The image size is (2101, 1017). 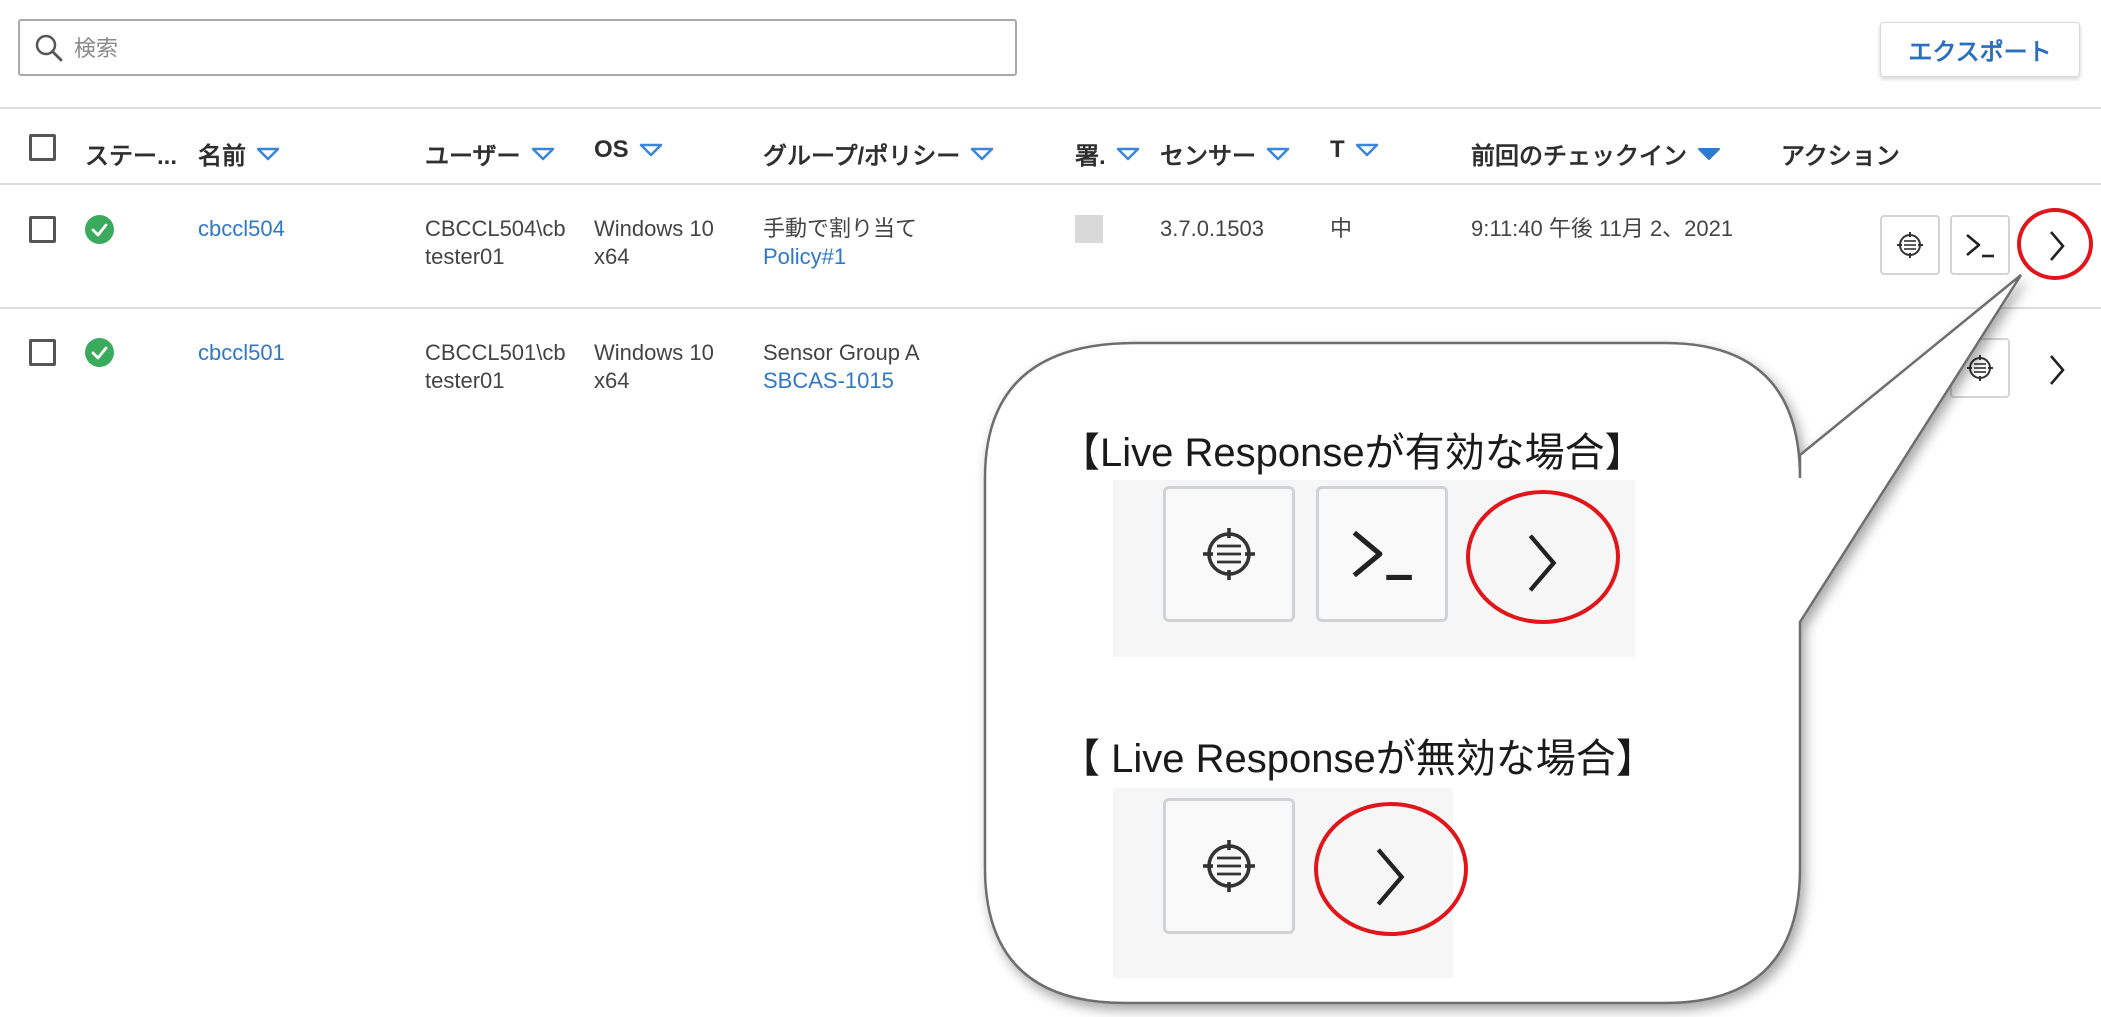 I want to click on zoom-terminal-button, so click(x=1382, y=554).